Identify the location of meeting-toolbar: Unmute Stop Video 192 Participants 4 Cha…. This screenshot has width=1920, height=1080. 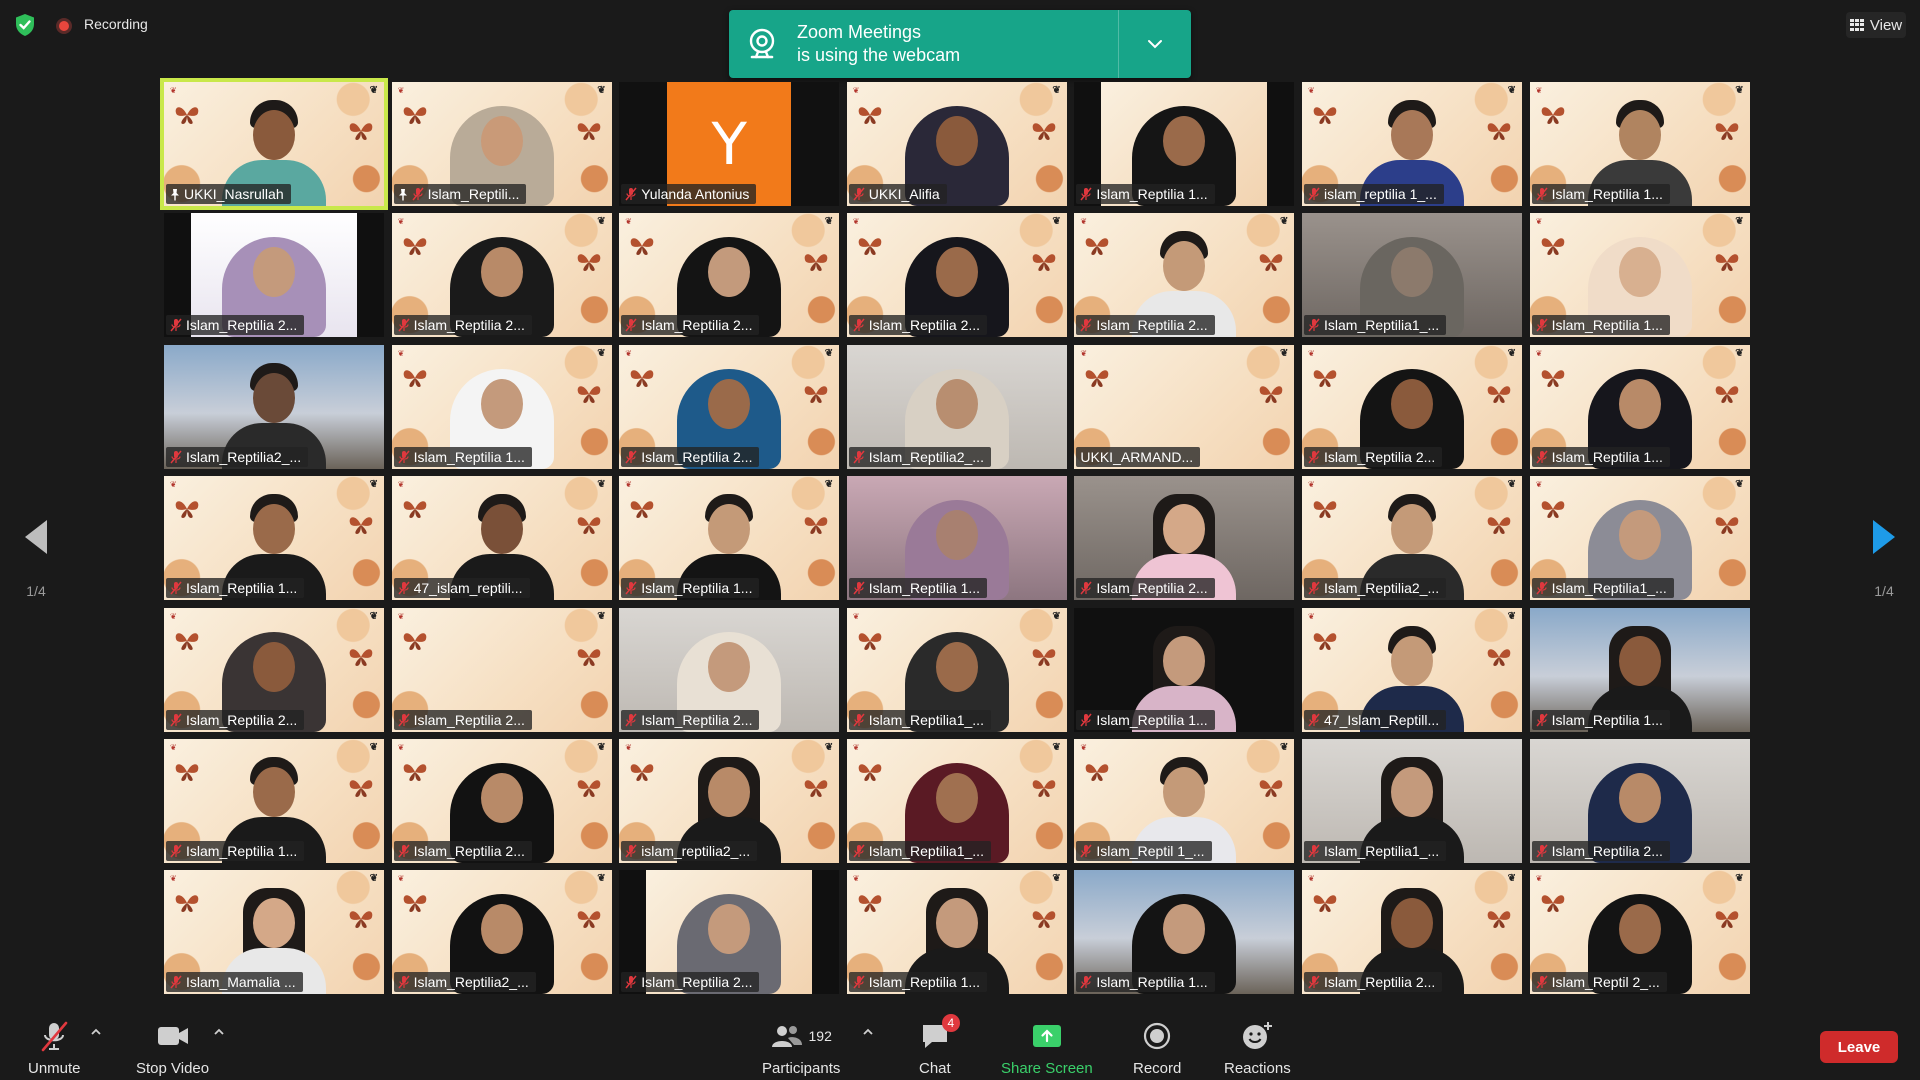
(960, 1045).